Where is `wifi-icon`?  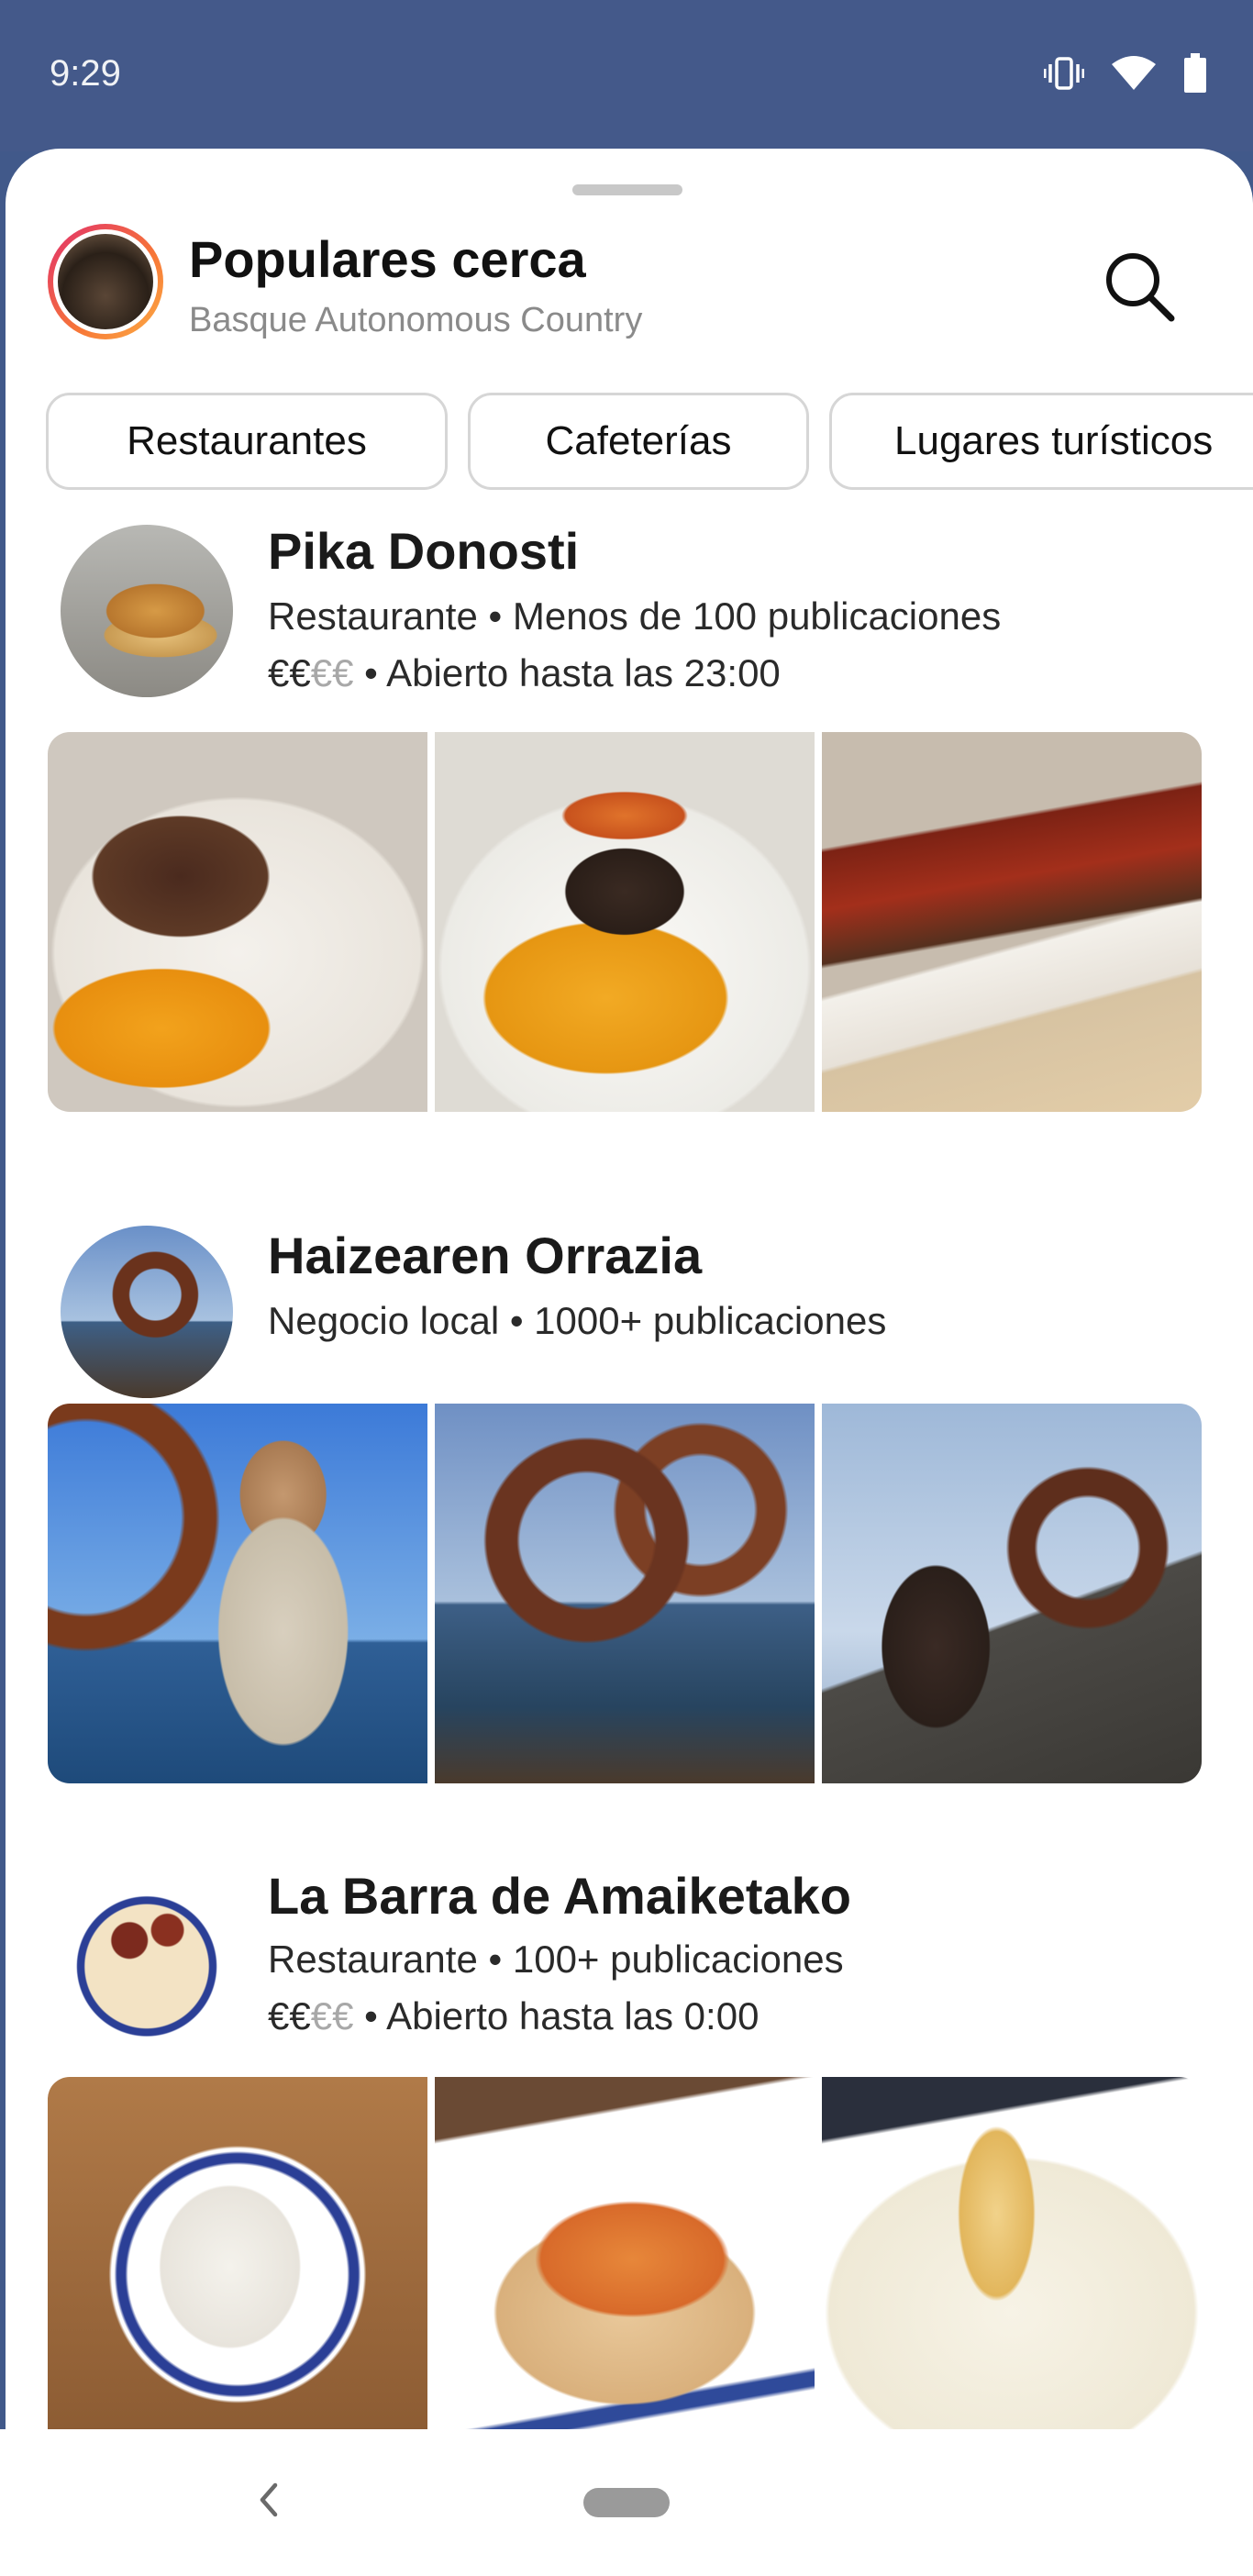 wifi-icon is located at coordinates (1134, 73).